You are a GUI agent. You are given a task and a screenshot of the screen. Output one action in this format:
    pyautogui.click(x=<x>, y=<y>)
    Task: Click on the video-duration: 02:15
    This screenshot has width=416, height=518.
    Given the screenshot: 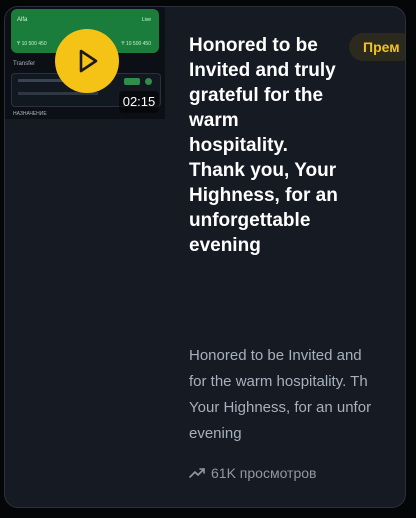 What is the action you would take?
    pyautogui.click(x=139, y=102)
    